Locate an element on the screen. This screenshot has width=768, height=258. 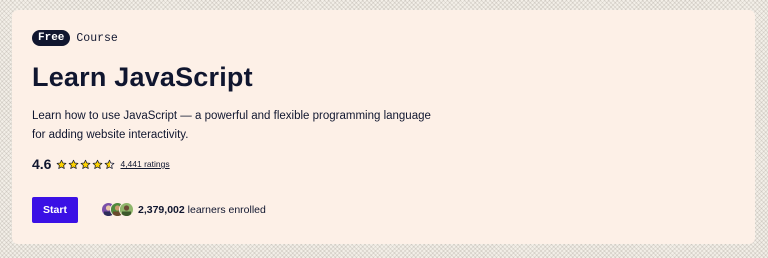
course-rating: 4.6 4,441 ratings is located at coordinates (101, 164).